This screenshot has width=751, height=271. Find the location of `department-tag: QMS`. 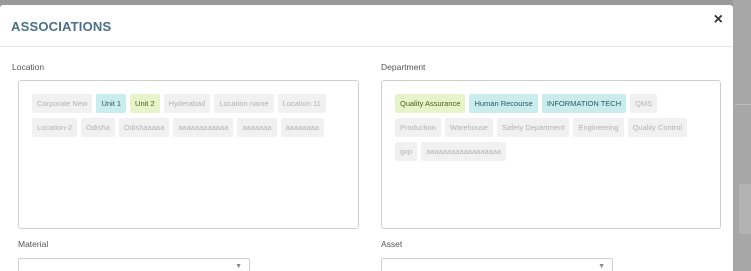

department-tag: QMS is located at coordinates (644, 103).